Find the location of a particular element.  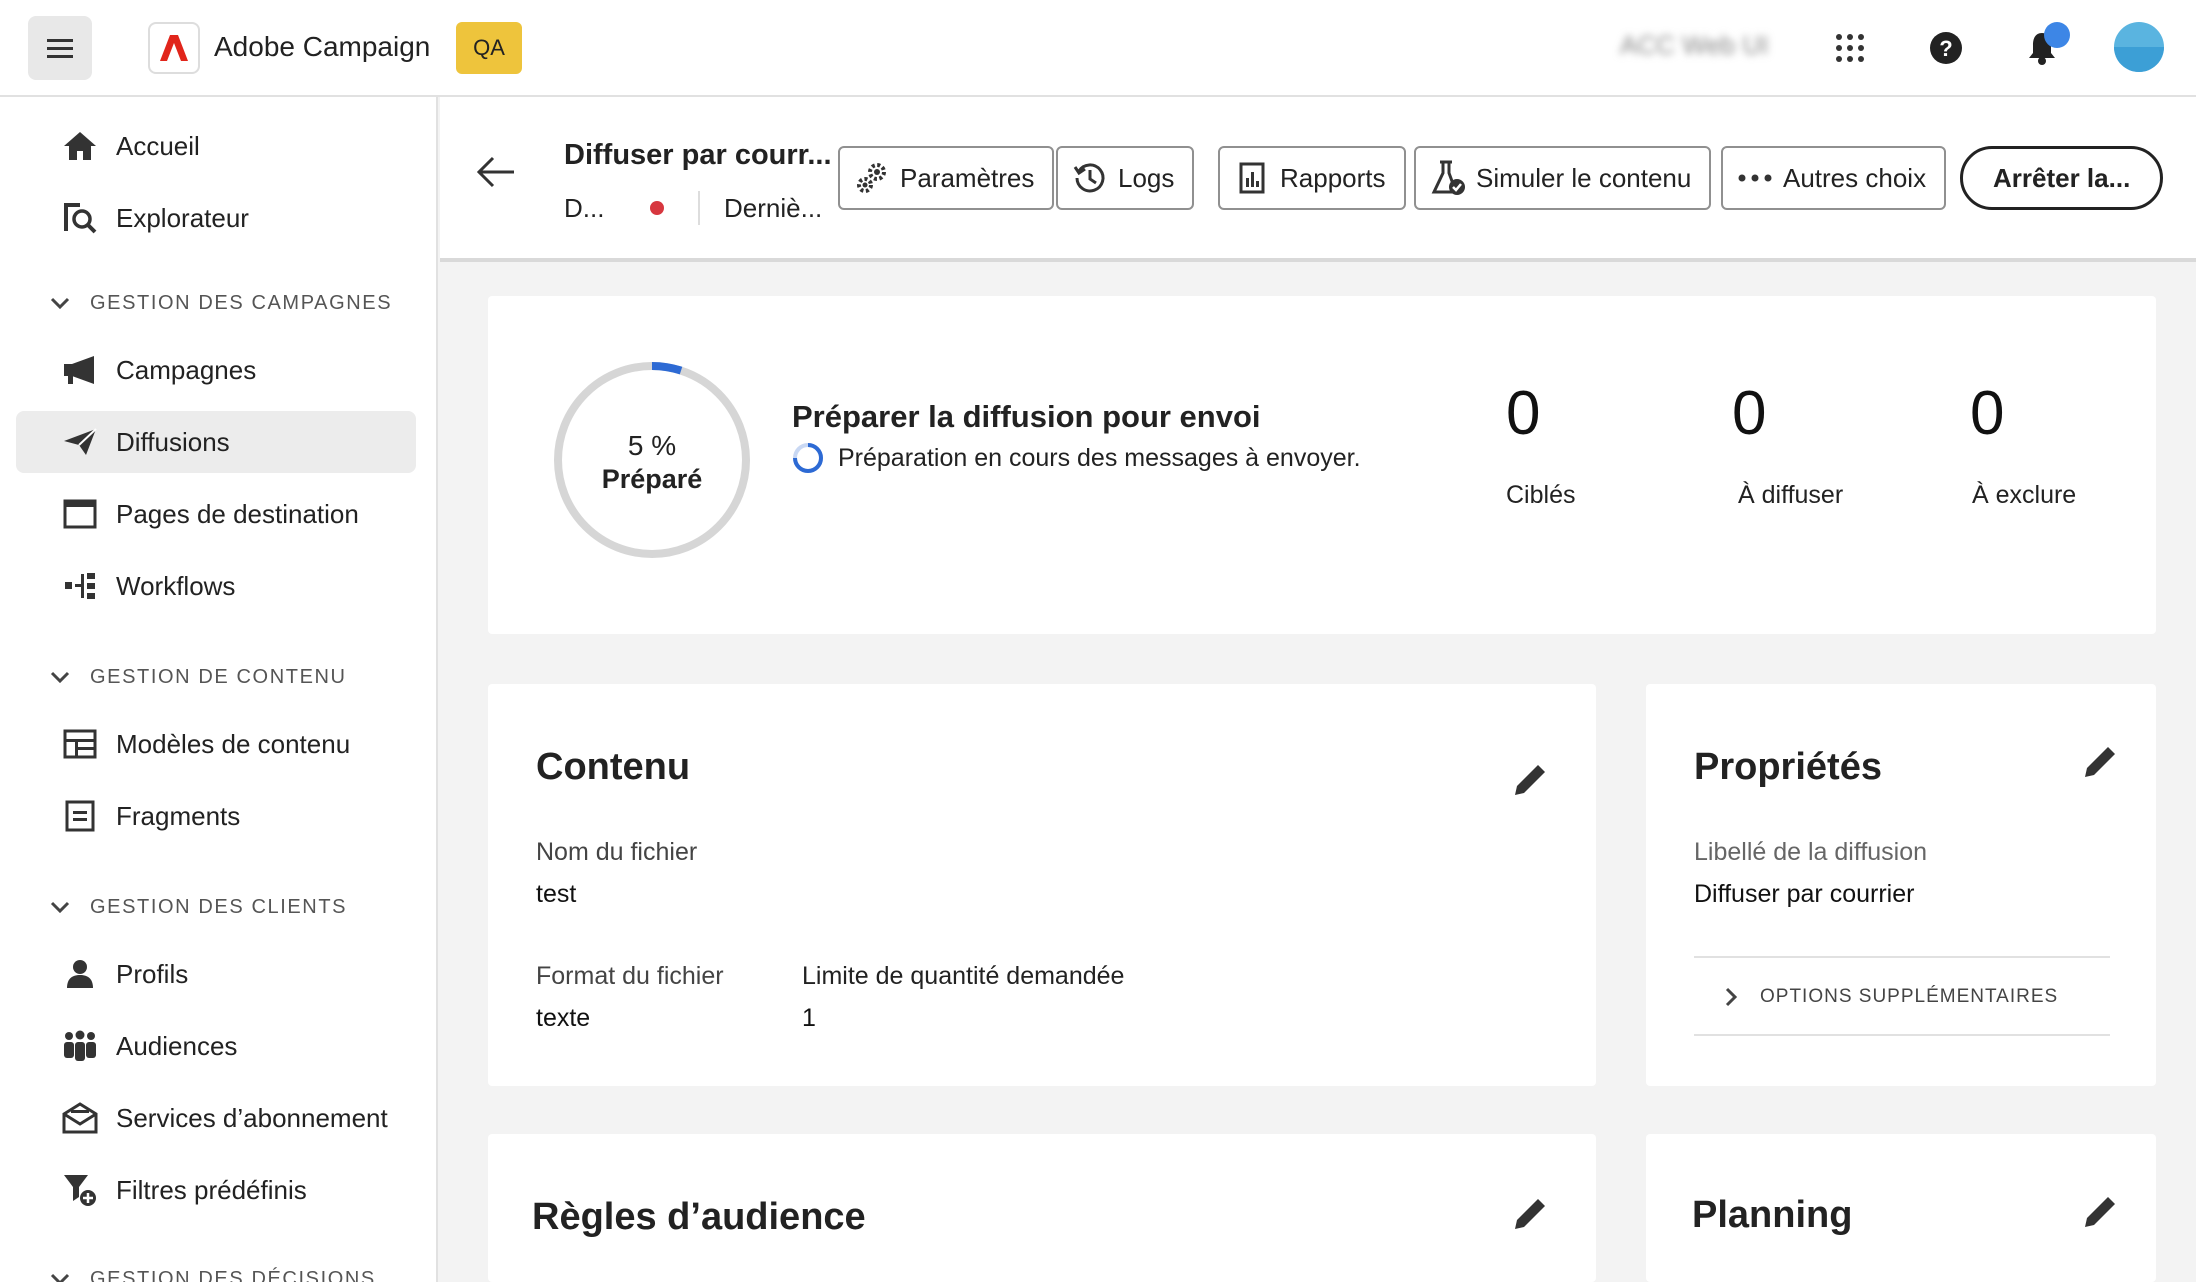

additional-options-toggle: OPTIONS SUPPLÉMENTAIRES is located at coordinates (1902, 996).